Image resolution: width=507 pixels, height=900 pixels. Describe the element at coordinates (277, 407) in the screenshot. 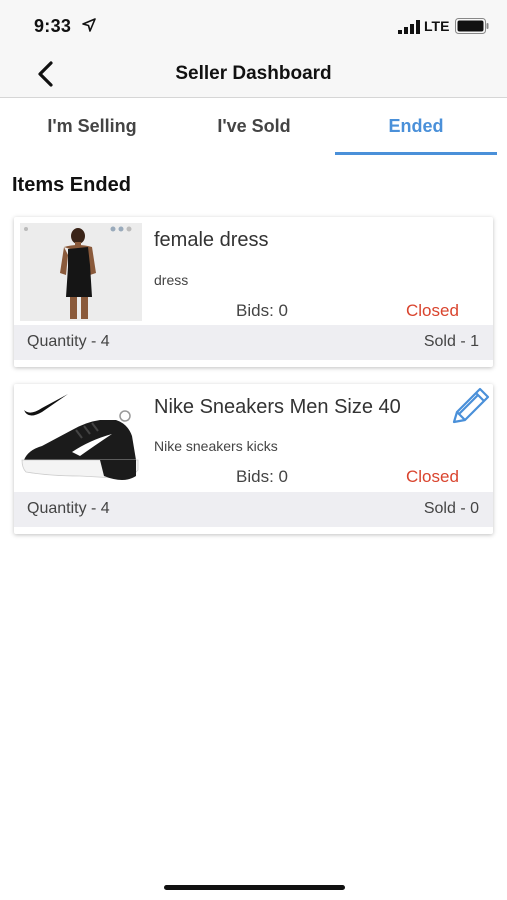

I see `item-title: Nike Sneakers Men Size 40` at that location.